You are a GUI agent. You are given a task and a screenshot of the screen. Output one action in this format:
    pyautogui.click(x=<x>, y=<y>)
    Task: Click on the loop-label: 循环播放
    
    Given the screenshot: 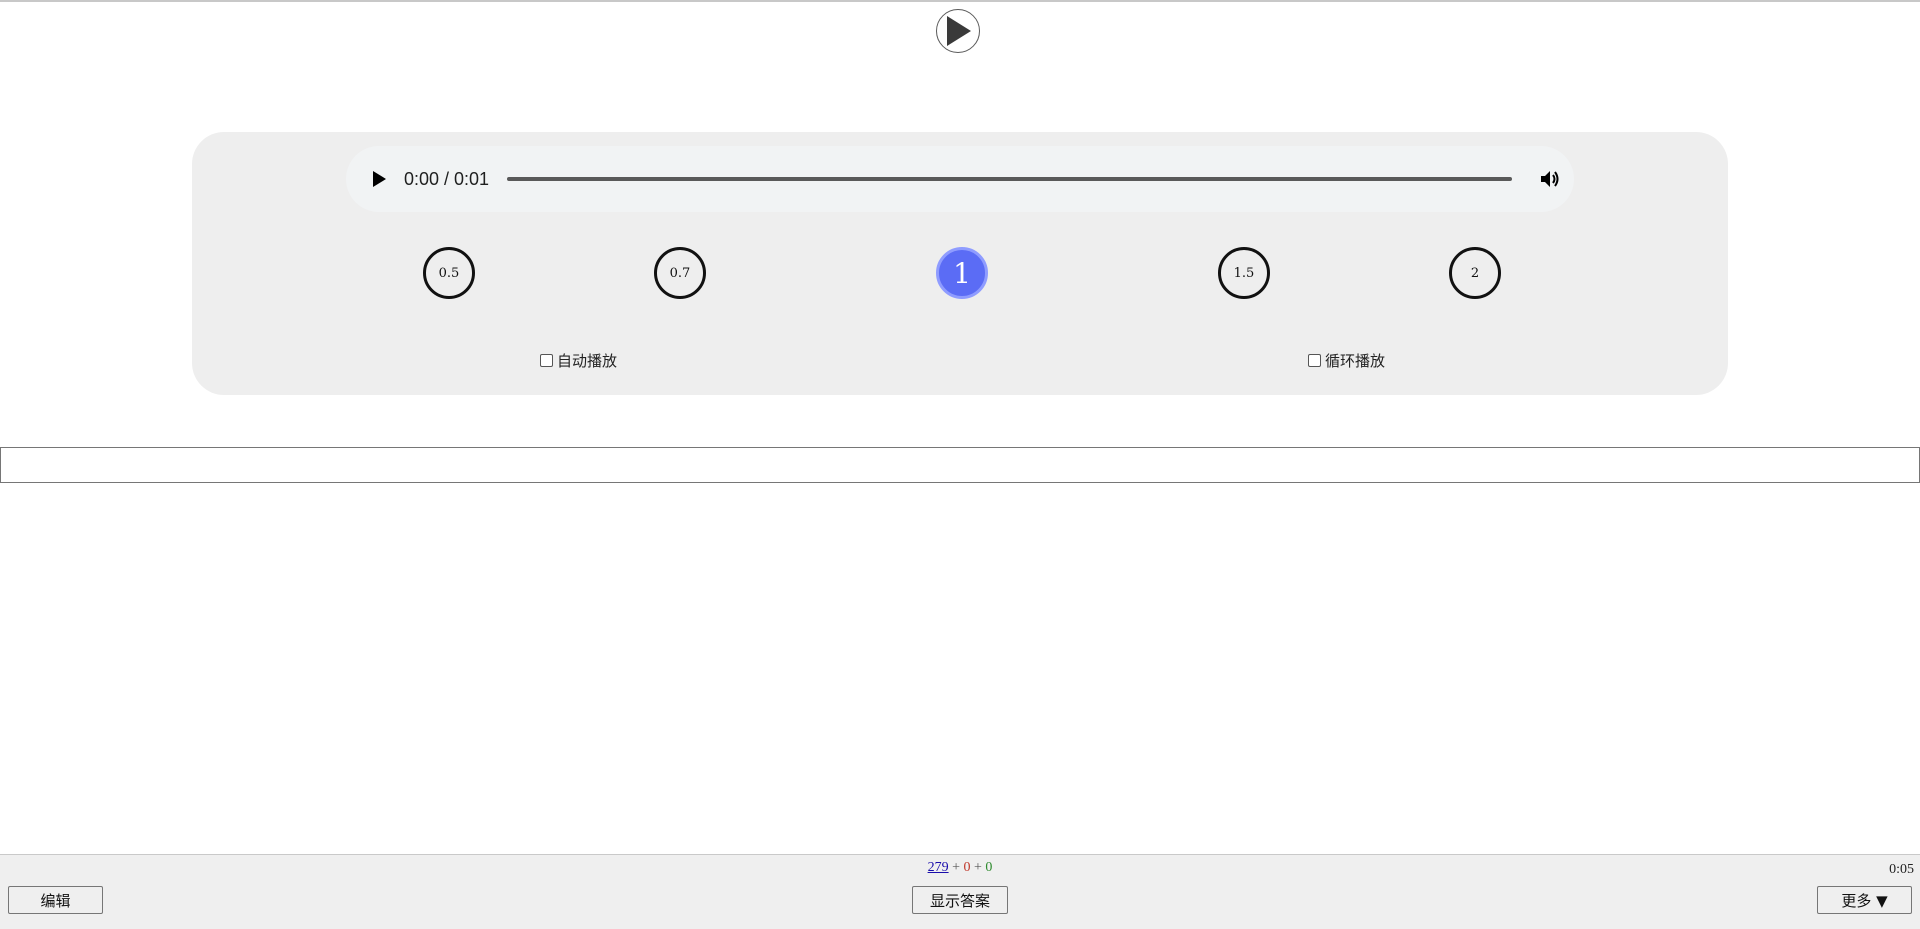 What is the action you would take?
    pyautogui.click(x=1355, y=361)
    